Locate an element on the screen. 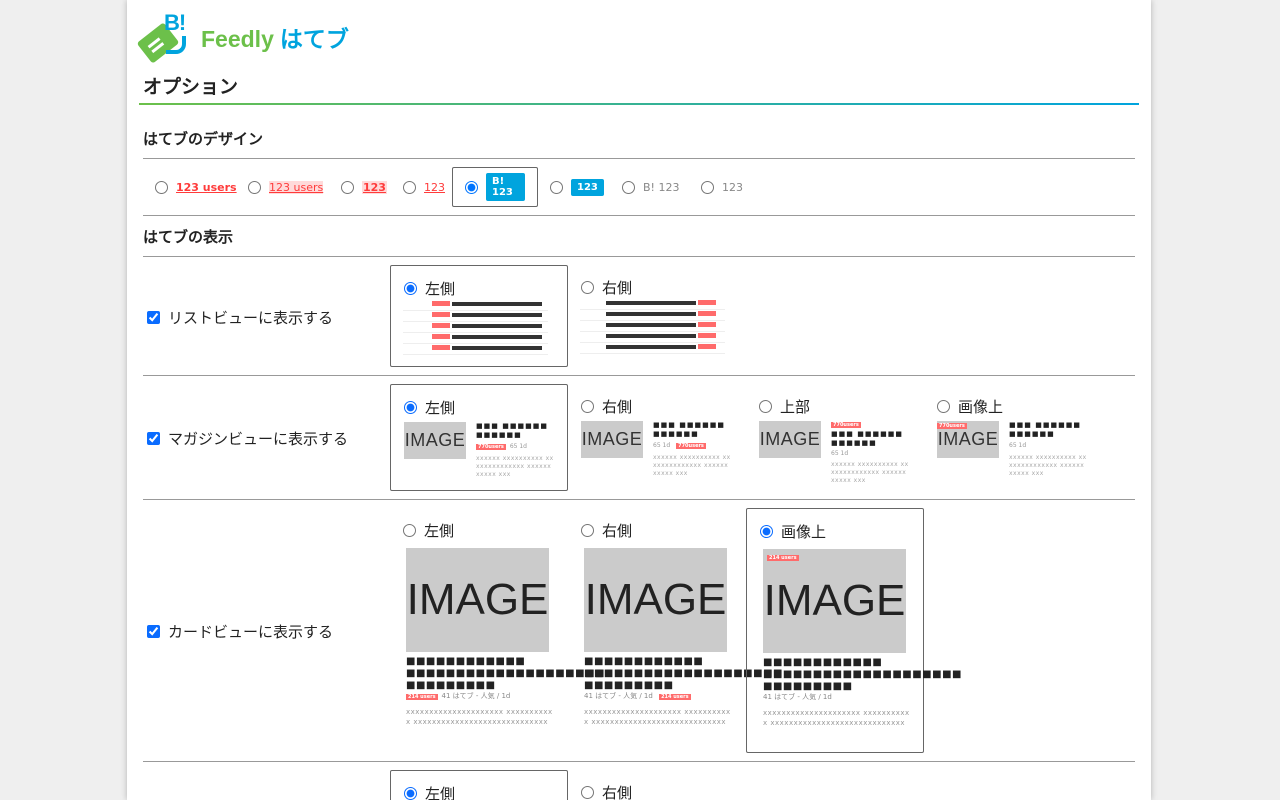 The width and height of the screenshot is (1280, 800). design-preview-2: 123 users is located at coordinates (296, 187).